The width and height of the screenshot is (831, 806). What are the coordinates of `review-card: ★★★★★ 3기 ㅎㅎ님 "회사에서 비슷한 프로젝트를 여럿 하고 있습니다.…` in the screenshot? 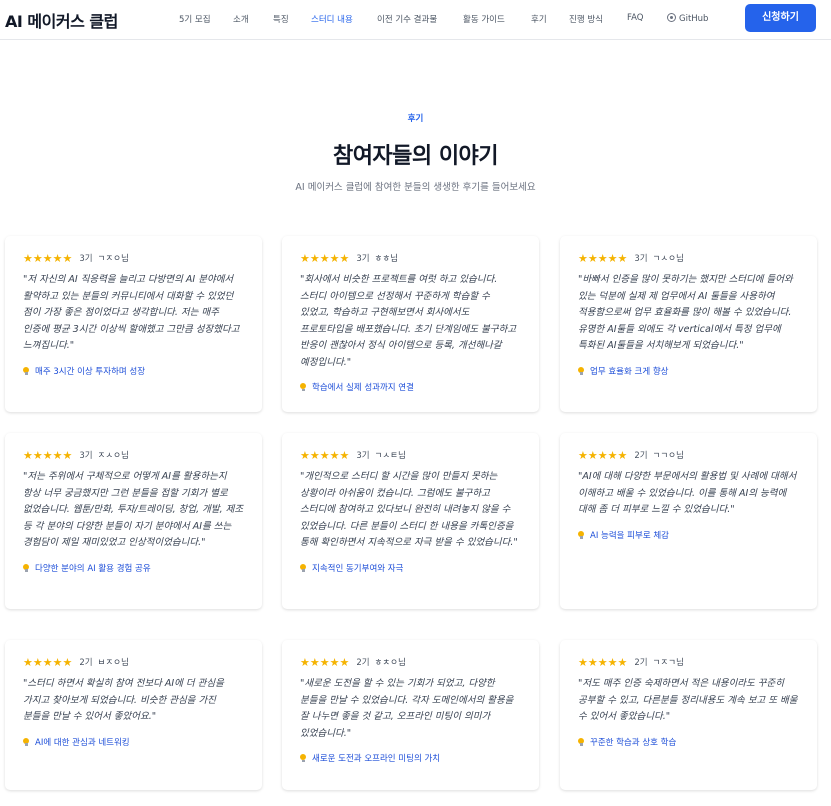 It's located at (410, 324).